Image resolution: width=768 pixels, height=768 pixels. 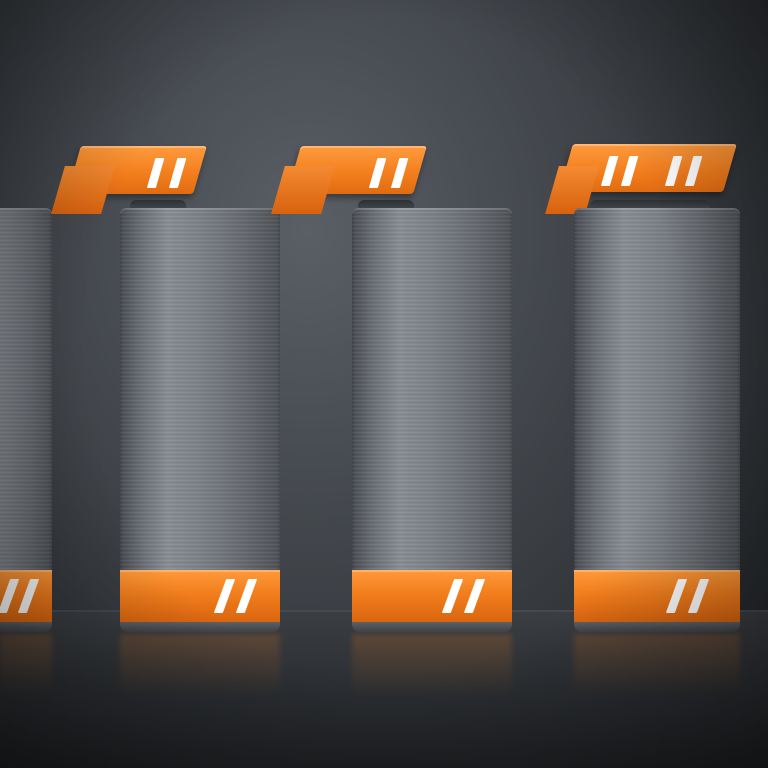 What do you see at coordinates (303, 190) in the screenshot?
I see `battery-3-lid-flap` at bounding box center [303, 190].